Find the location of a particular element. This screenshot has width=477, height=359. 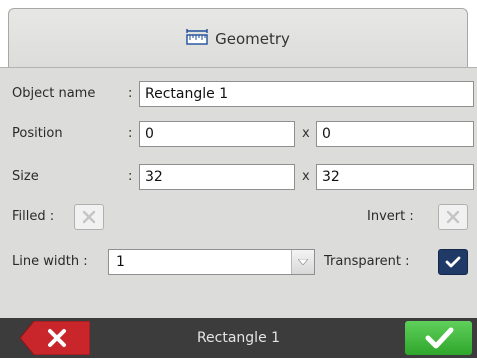

filled-invert-row: Filled : Invert : is located at coordinates (238, 217).